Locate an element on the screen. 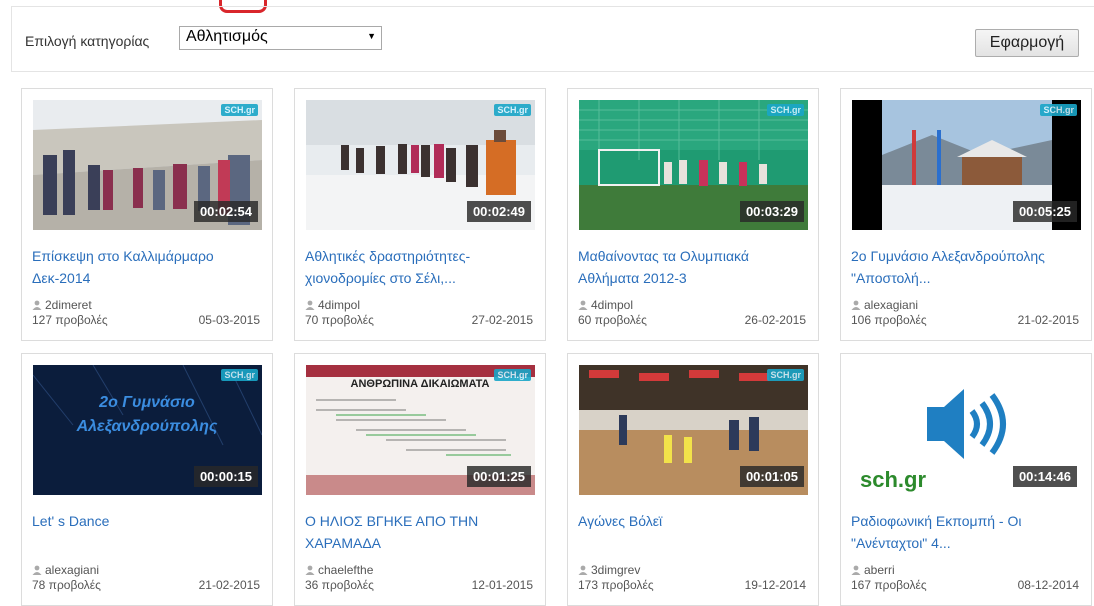  video-title-link: Μαθαίνοντας τα Ολυμπιακά Αθλήματα 2012-3 is located at coordinates (689, 267).